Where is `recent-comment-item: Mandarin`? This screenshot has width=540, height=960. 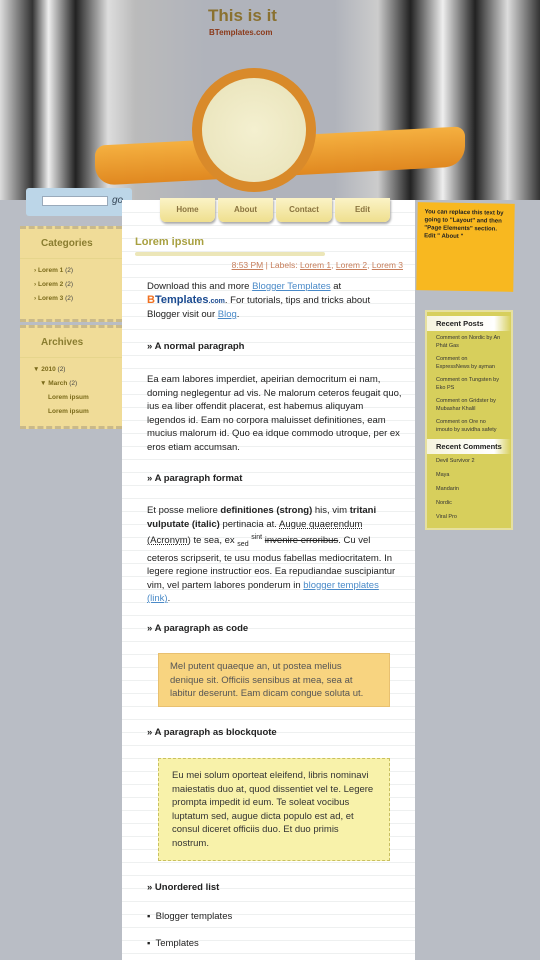 recent-comment-item: Mandarin is located at coordinates (469, 489).